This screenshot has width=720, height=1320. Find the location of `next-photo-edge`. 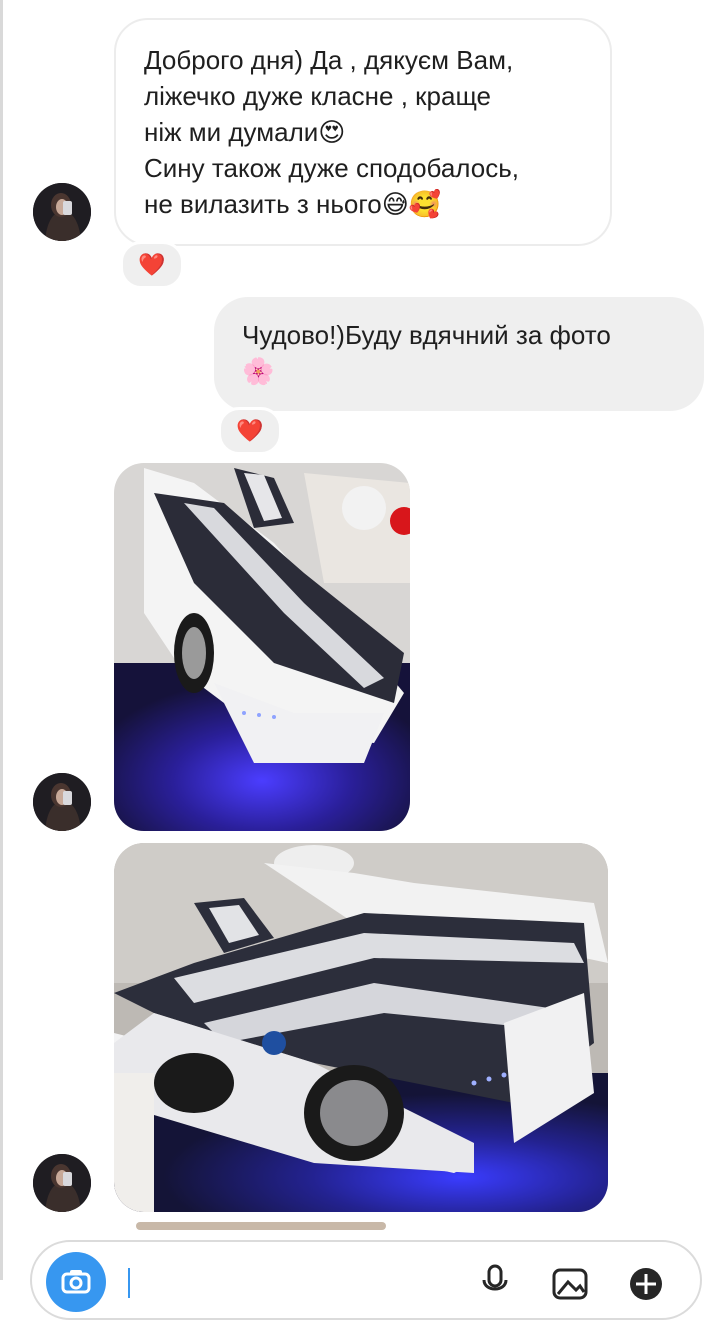

next-photo-edge is located at coordinates (261, 1226).